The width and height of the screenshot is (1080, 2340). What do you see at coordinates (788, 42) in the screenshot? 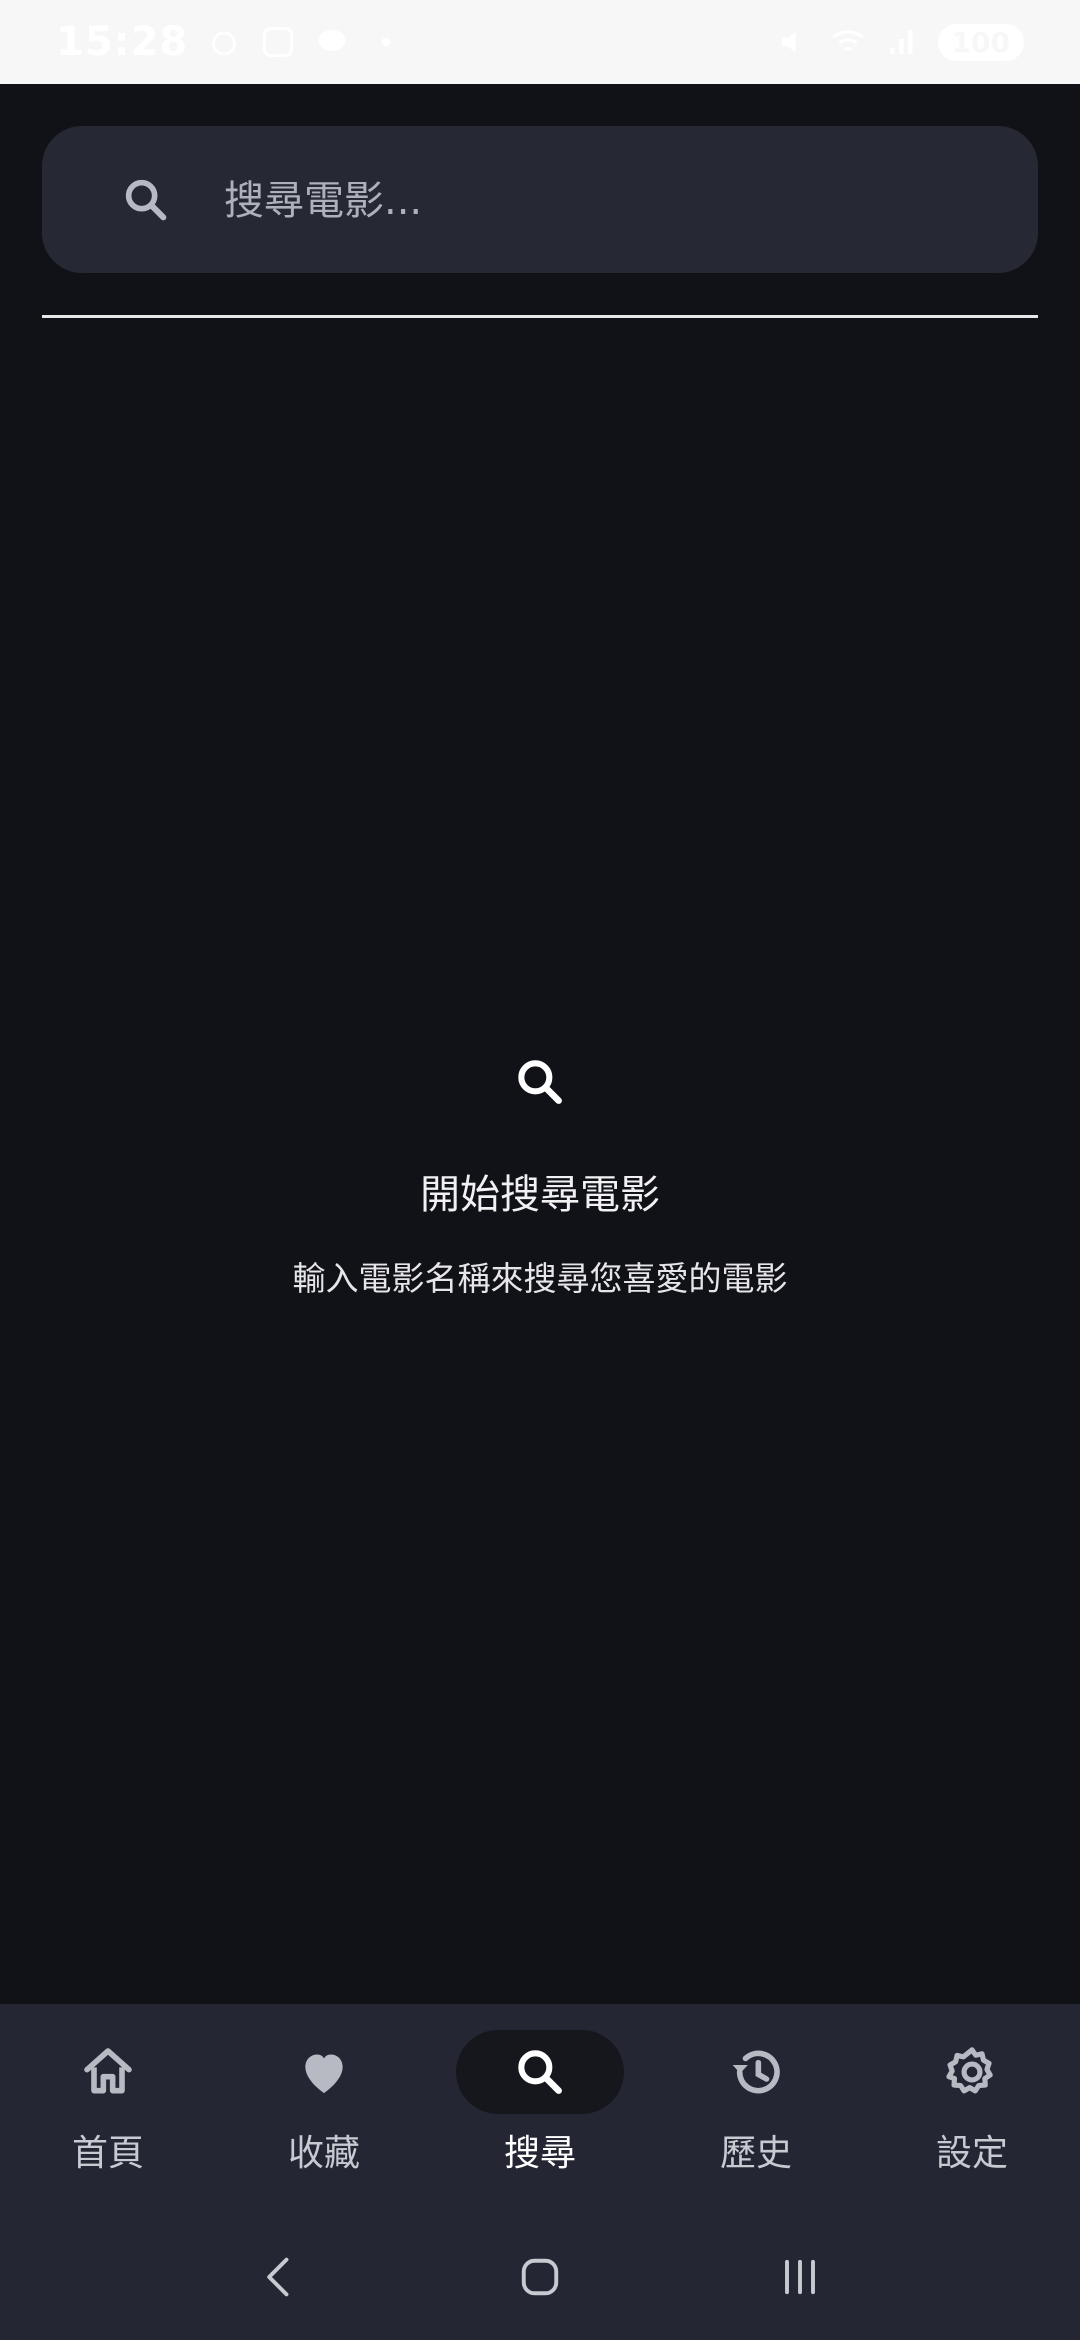
I see `mute-icon` at bounding box center [788, 42].